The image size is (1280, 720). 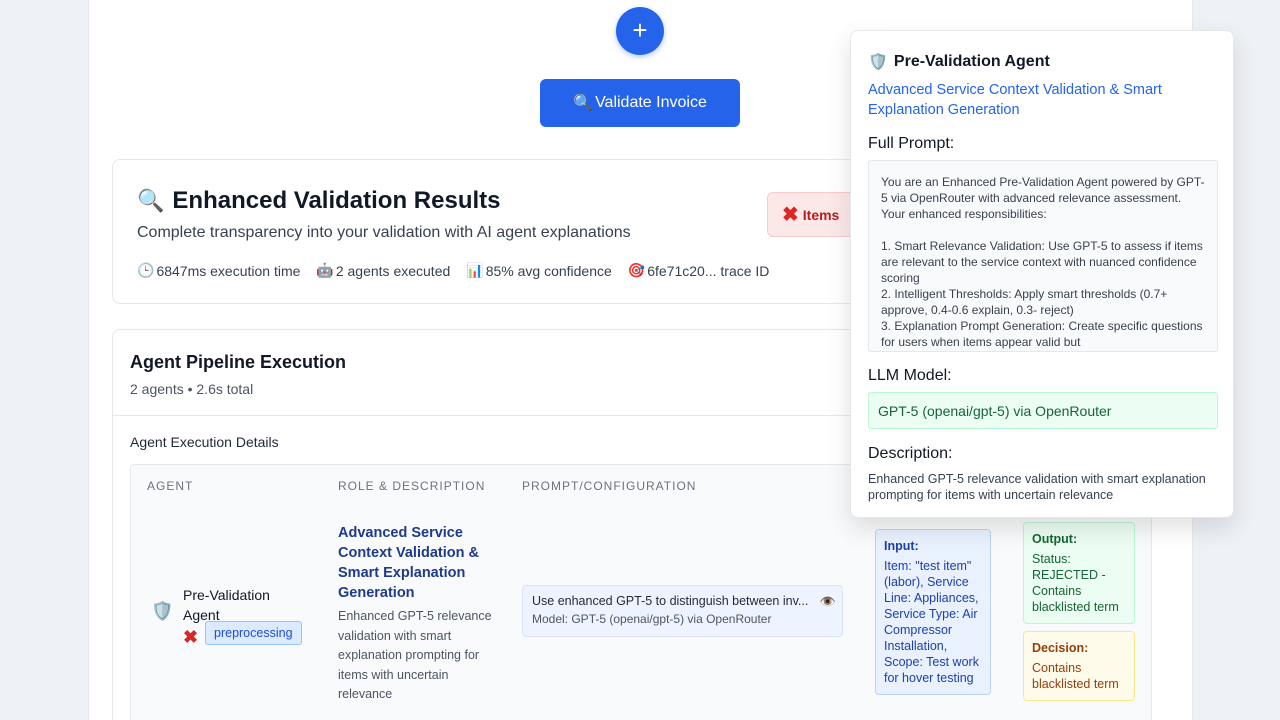 What do you see at coordinates (192, 389) in the screenshot?
I see `pipeline-meta: 2 agents • 2.6s total` at bounding box center [192, 389].